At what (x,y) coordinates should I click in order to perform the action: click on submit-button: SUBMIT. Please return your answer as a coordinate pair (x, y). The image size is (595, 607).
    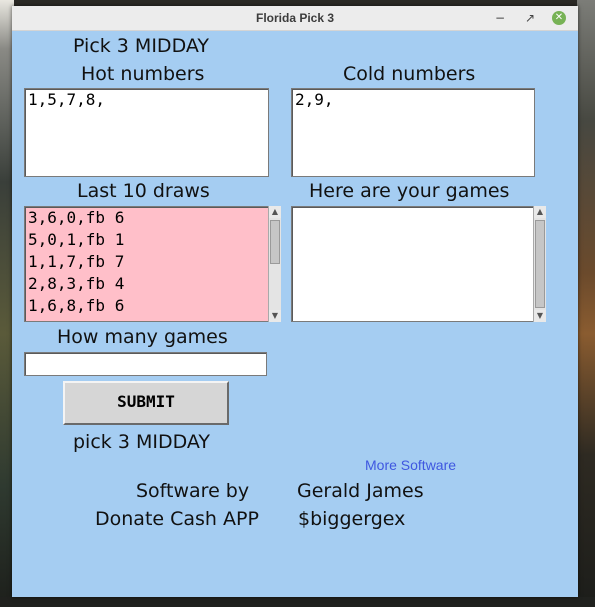
    Looking at the image, I should click on (146, 403).